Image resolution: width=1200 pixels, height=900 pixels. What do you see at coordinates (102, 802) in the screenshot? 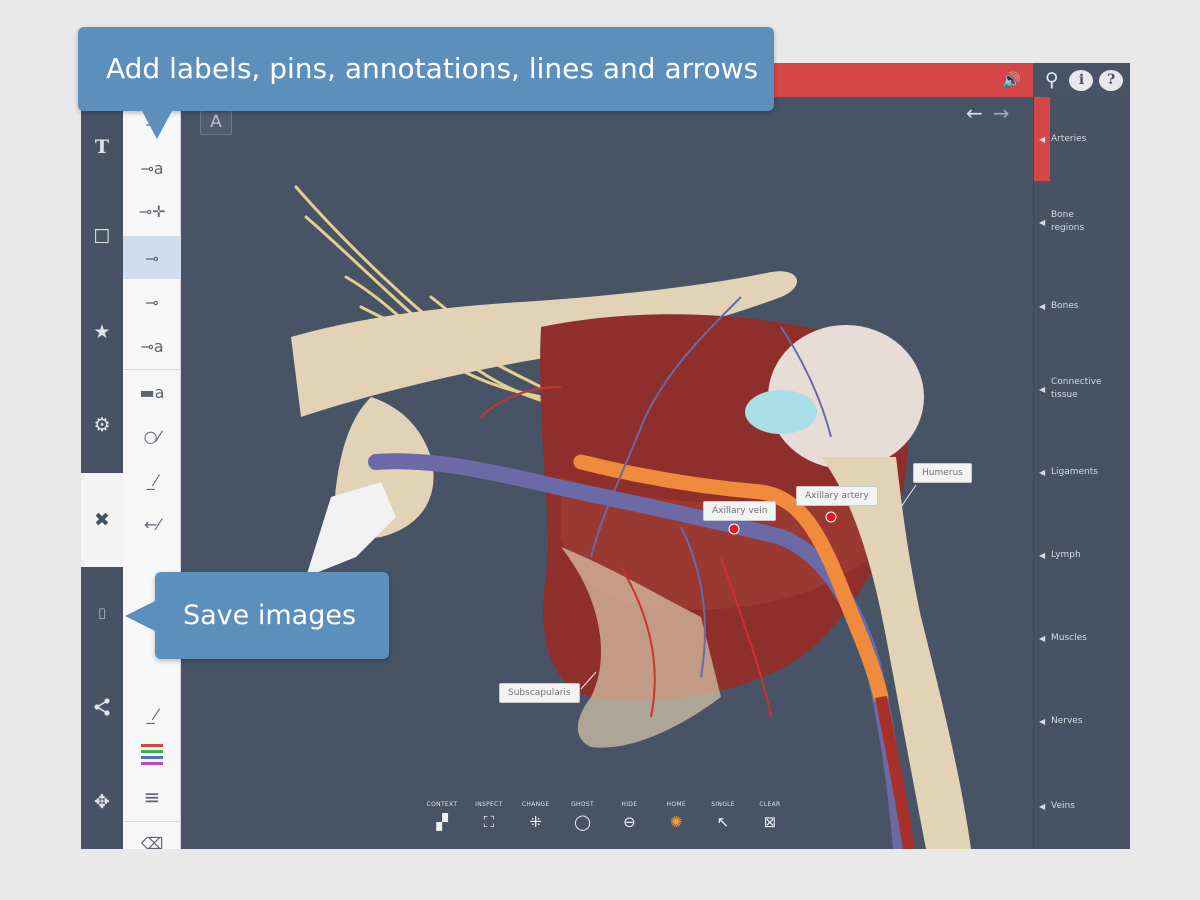
I see `move-icon: ✥` at bounding box center [102, 802].